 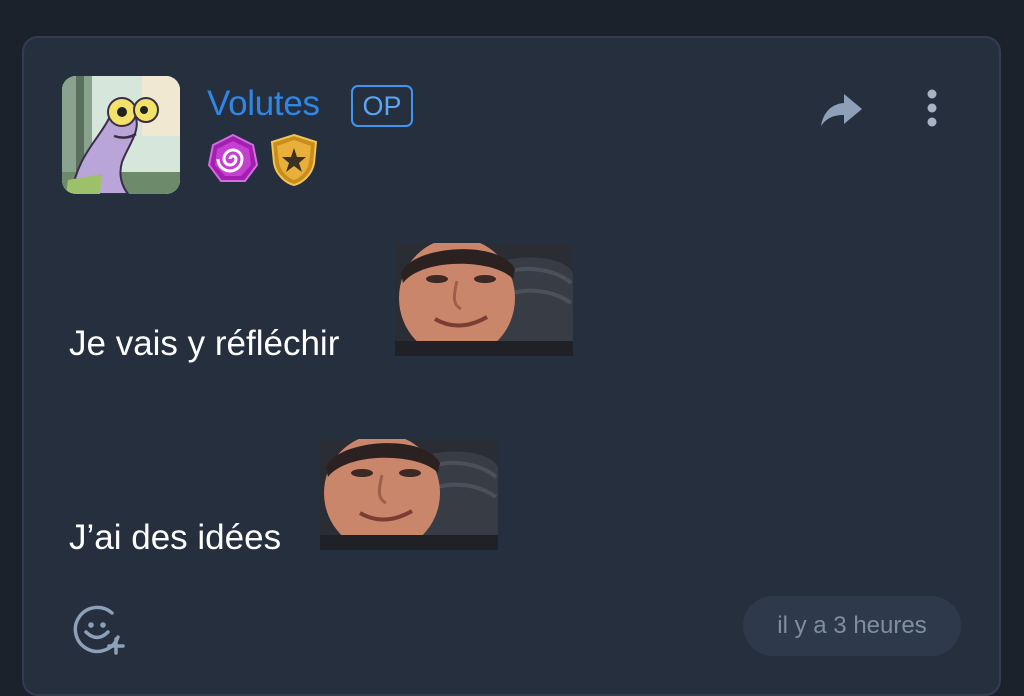 What do you see at coordinates (263, 104) in the screenshot?
I see `username: Volutes` at bounding box center [263, 104].